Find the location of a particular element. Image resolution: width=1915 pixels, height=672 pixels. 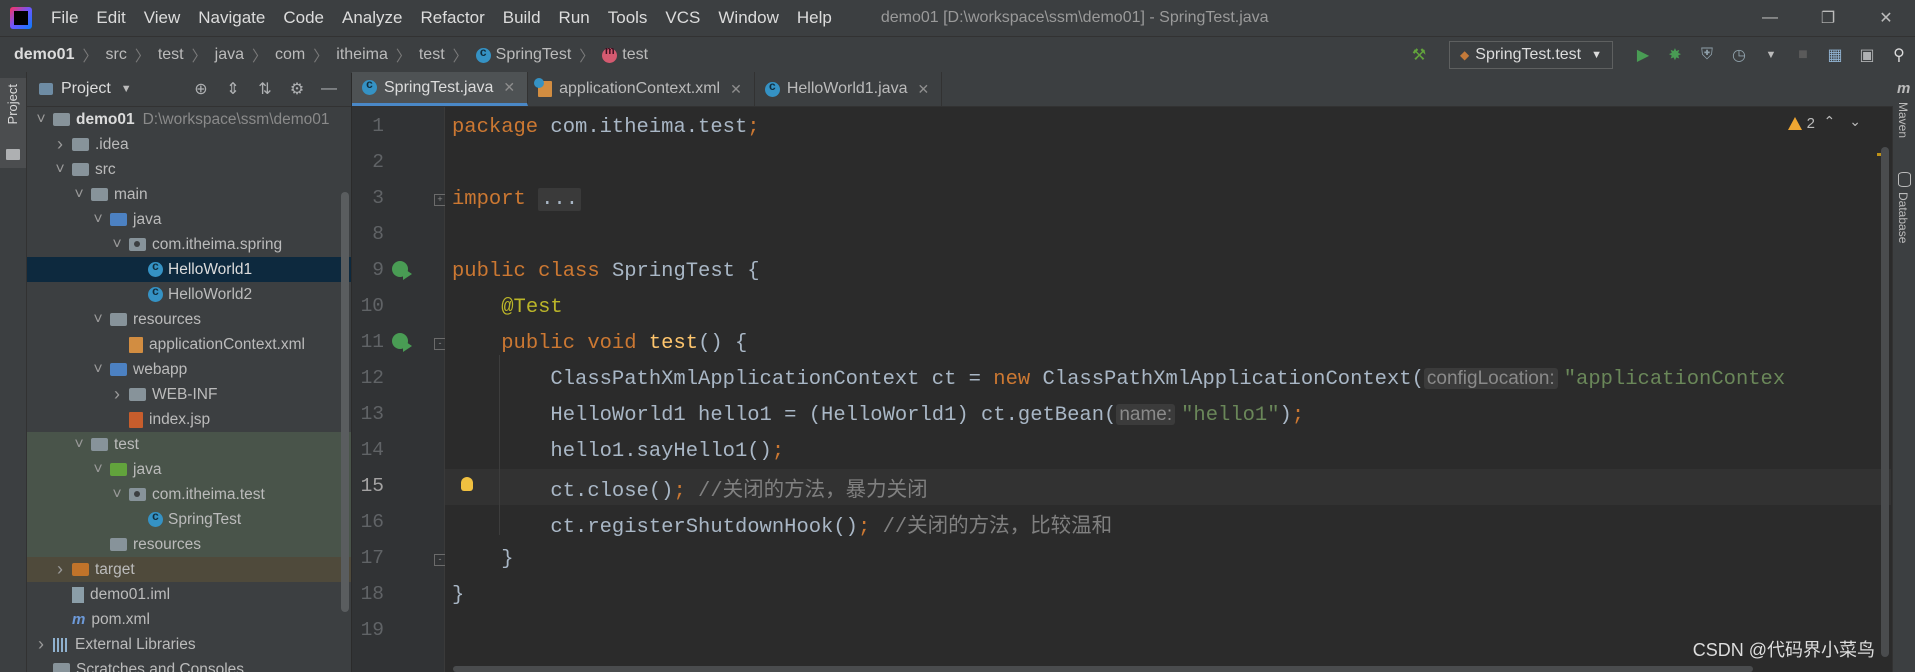

tree-item: › .idea is located at coordinates (189, 144).